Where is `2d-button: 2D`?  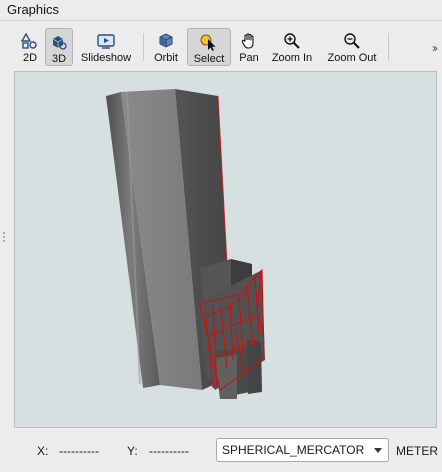 2d-button: 2D is located at coordinates (30, 47).